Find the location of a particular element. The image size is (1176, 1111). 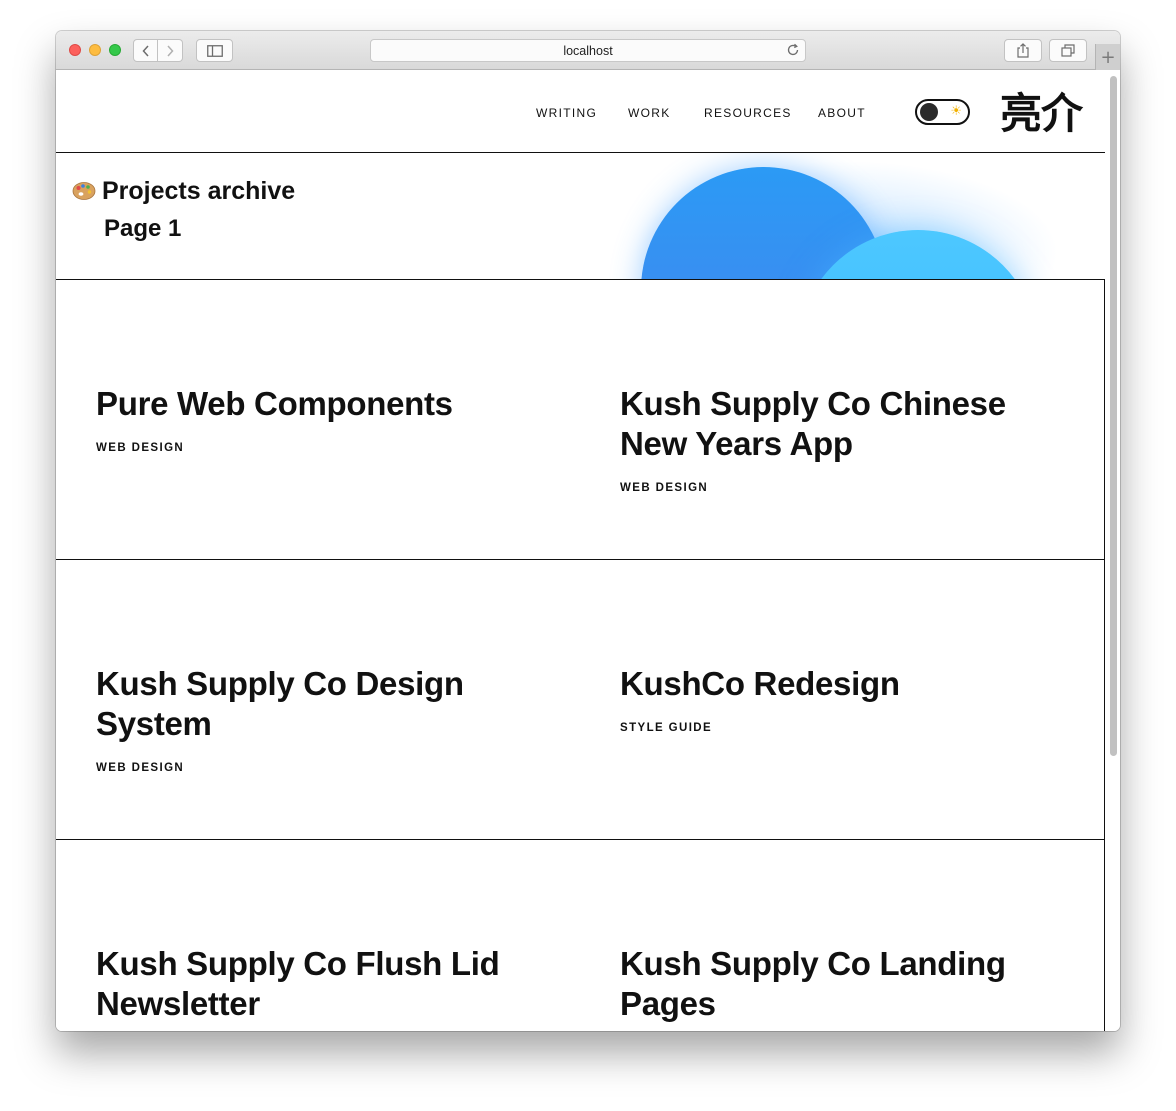

chevron-right-icon is located at coordinates (170, 50).